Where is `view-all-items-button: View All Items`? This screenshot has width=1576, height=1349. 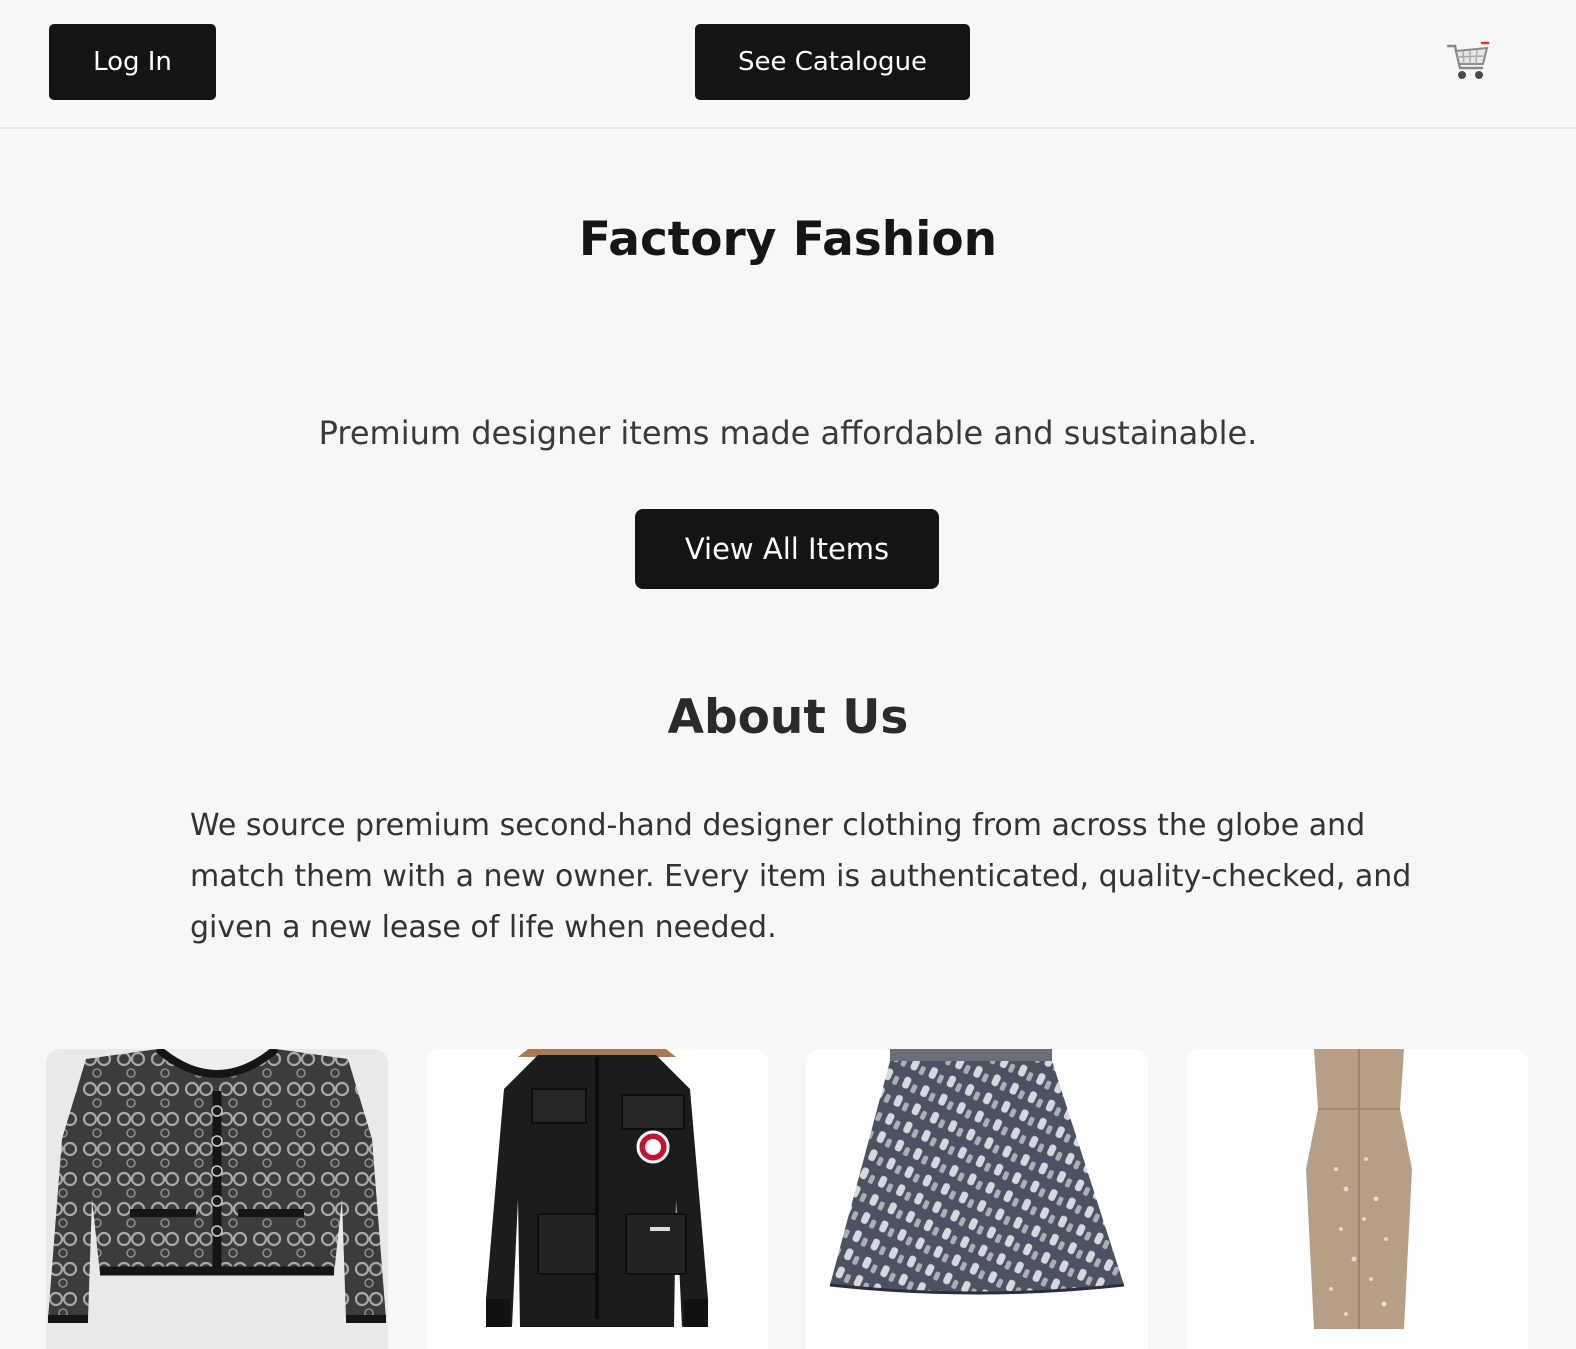 view-all-items-button: View All Items is located at coordinates (787, 549).